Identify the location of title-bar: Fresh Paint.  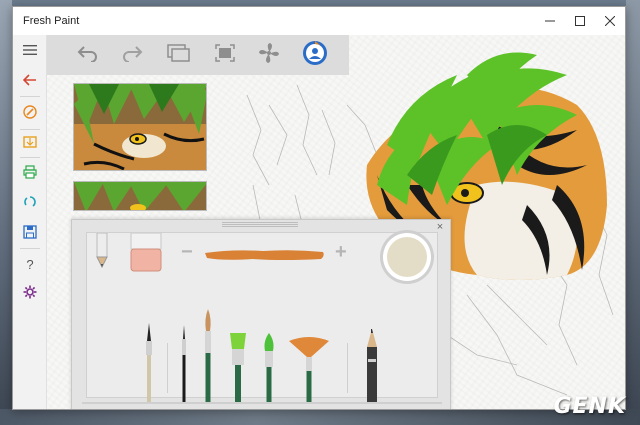
(319, 21).